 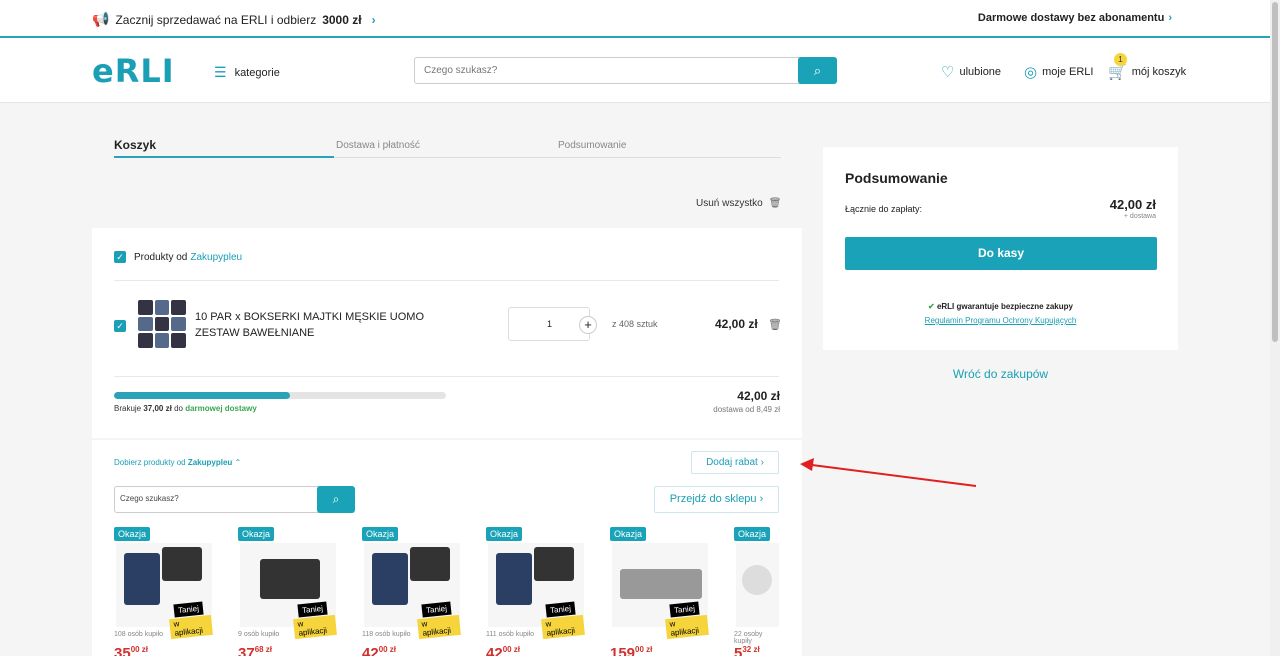 What do you see at coordinates (888, 472) in the screenshot?
I see `annotation-arrow` at bounding box center [888, 472].